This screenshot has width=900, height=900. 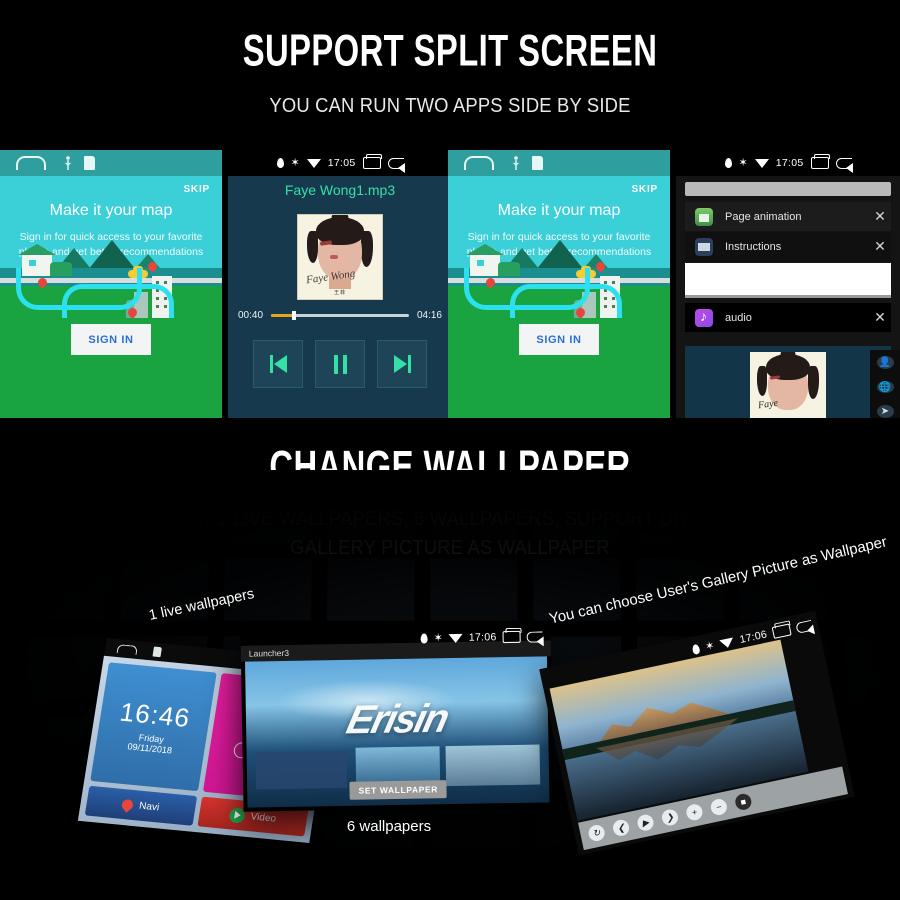 What do you see at coordinates (429, 315) in the screenshot?
I see `duration-time: 04:16` at bounding box center [429, 315].